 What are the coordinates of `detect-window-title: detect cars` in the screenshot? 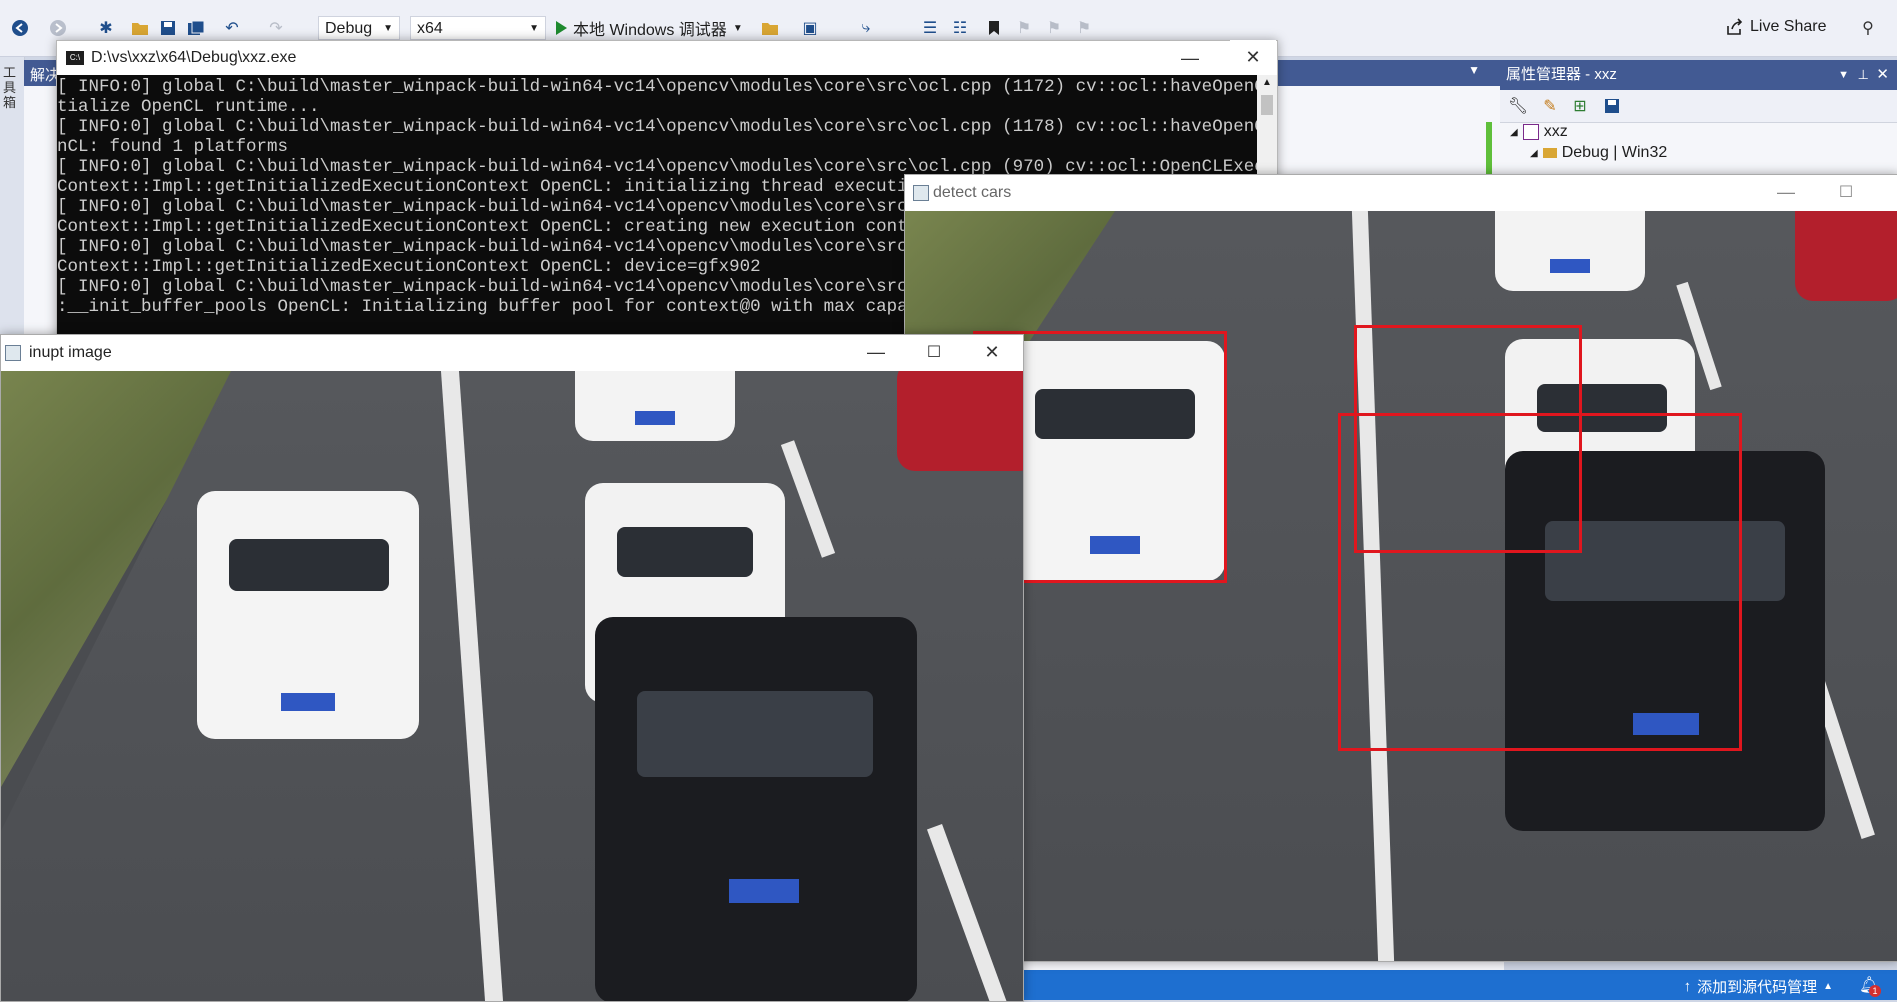 It's located at (972, 192).